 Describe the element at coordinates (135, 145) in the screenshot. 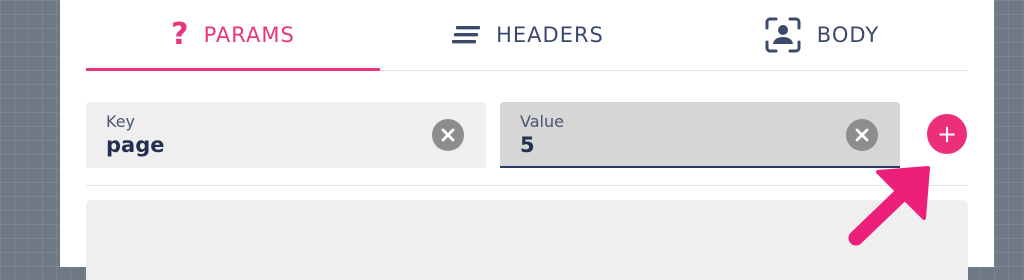

I see `key-field-value: page` at that location.